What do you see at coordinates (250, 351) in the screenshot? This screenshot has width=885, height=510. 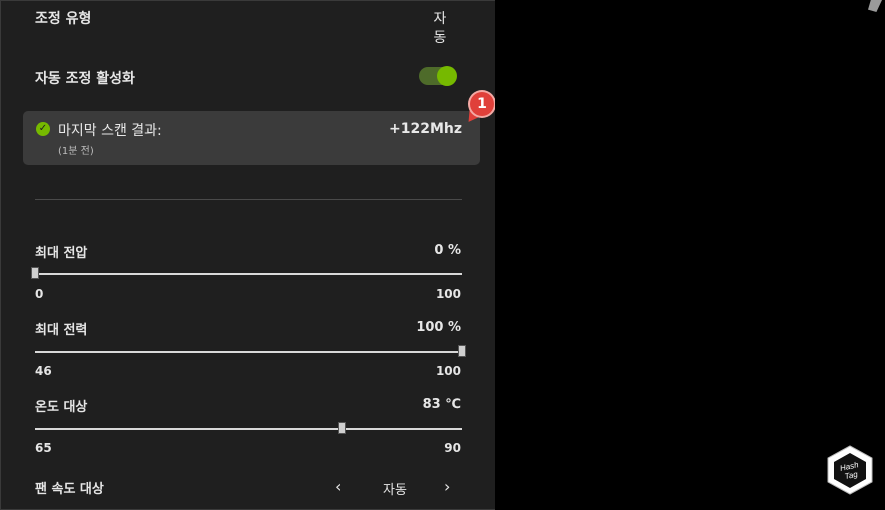 I see `max-power-slider` at bounding box center [250, 351].